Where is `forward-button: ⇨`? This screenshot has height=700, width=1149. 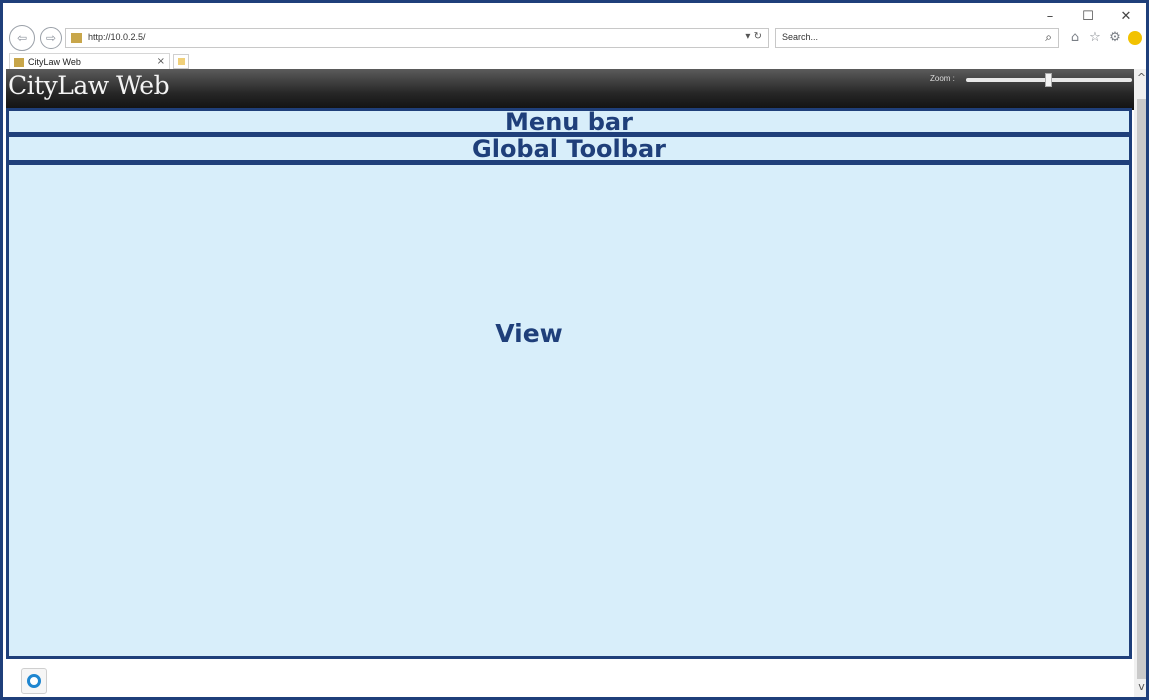
forward-button: ⇨ is located at coordinates (51, 38).